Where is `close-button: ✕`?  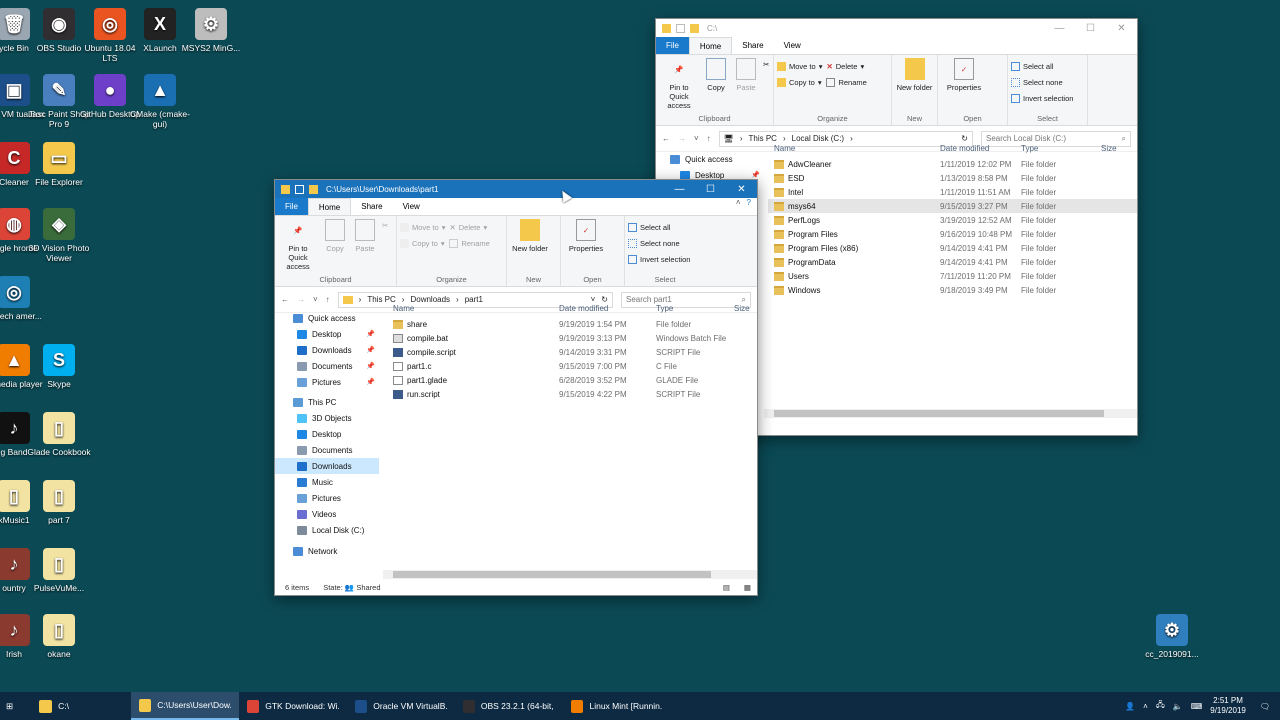 close-button: ✕ is located at coordinates (741, 189).